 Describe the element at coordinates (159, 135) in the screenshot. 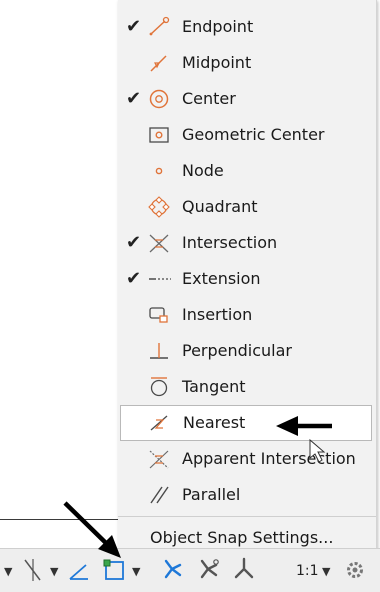

I see `geometric-center-snap-icon` at that location.